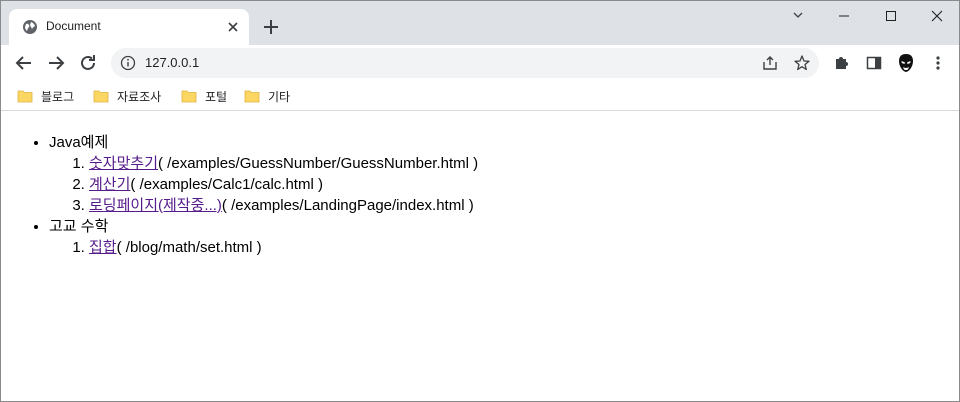  What do you see at coordinates (520, 184) in the screenshot?
I see `list-item: 계산기( /examples/Calc1/calc.html )` at bounding box center [520, 184].